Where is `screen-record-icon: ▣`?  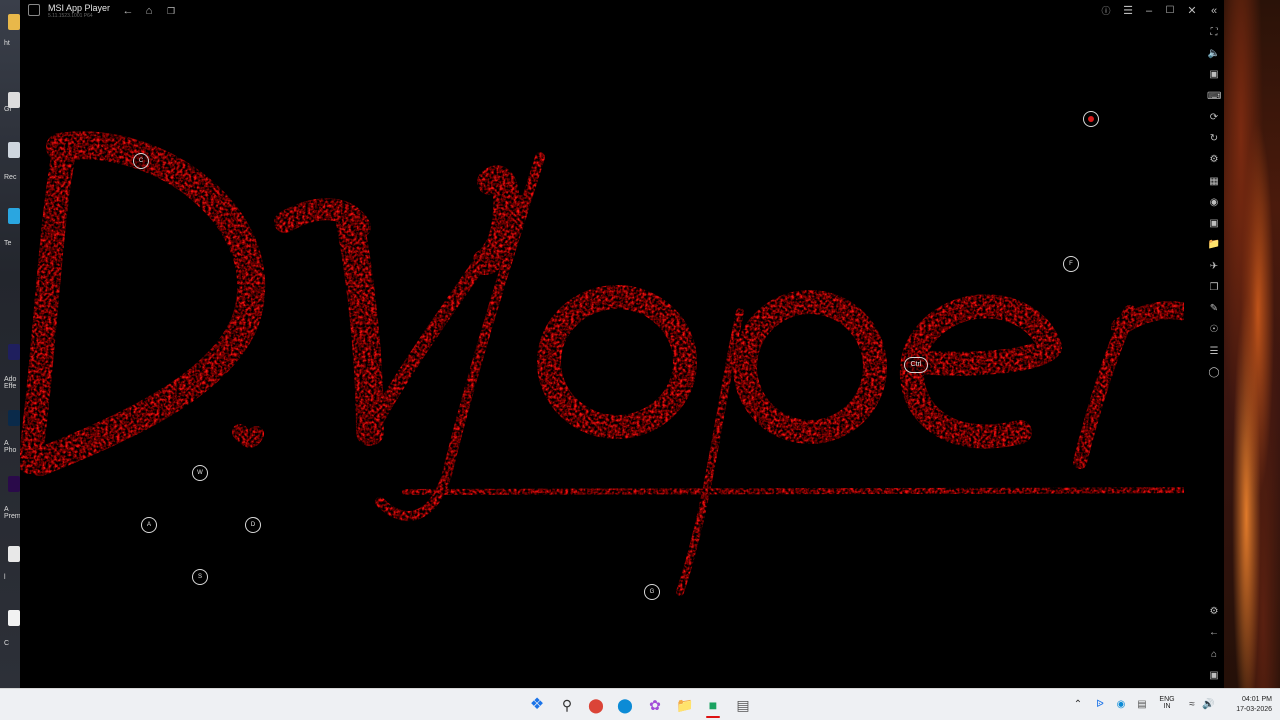
screen-record-icon: ▣ is located at coordinates (1214, 75).